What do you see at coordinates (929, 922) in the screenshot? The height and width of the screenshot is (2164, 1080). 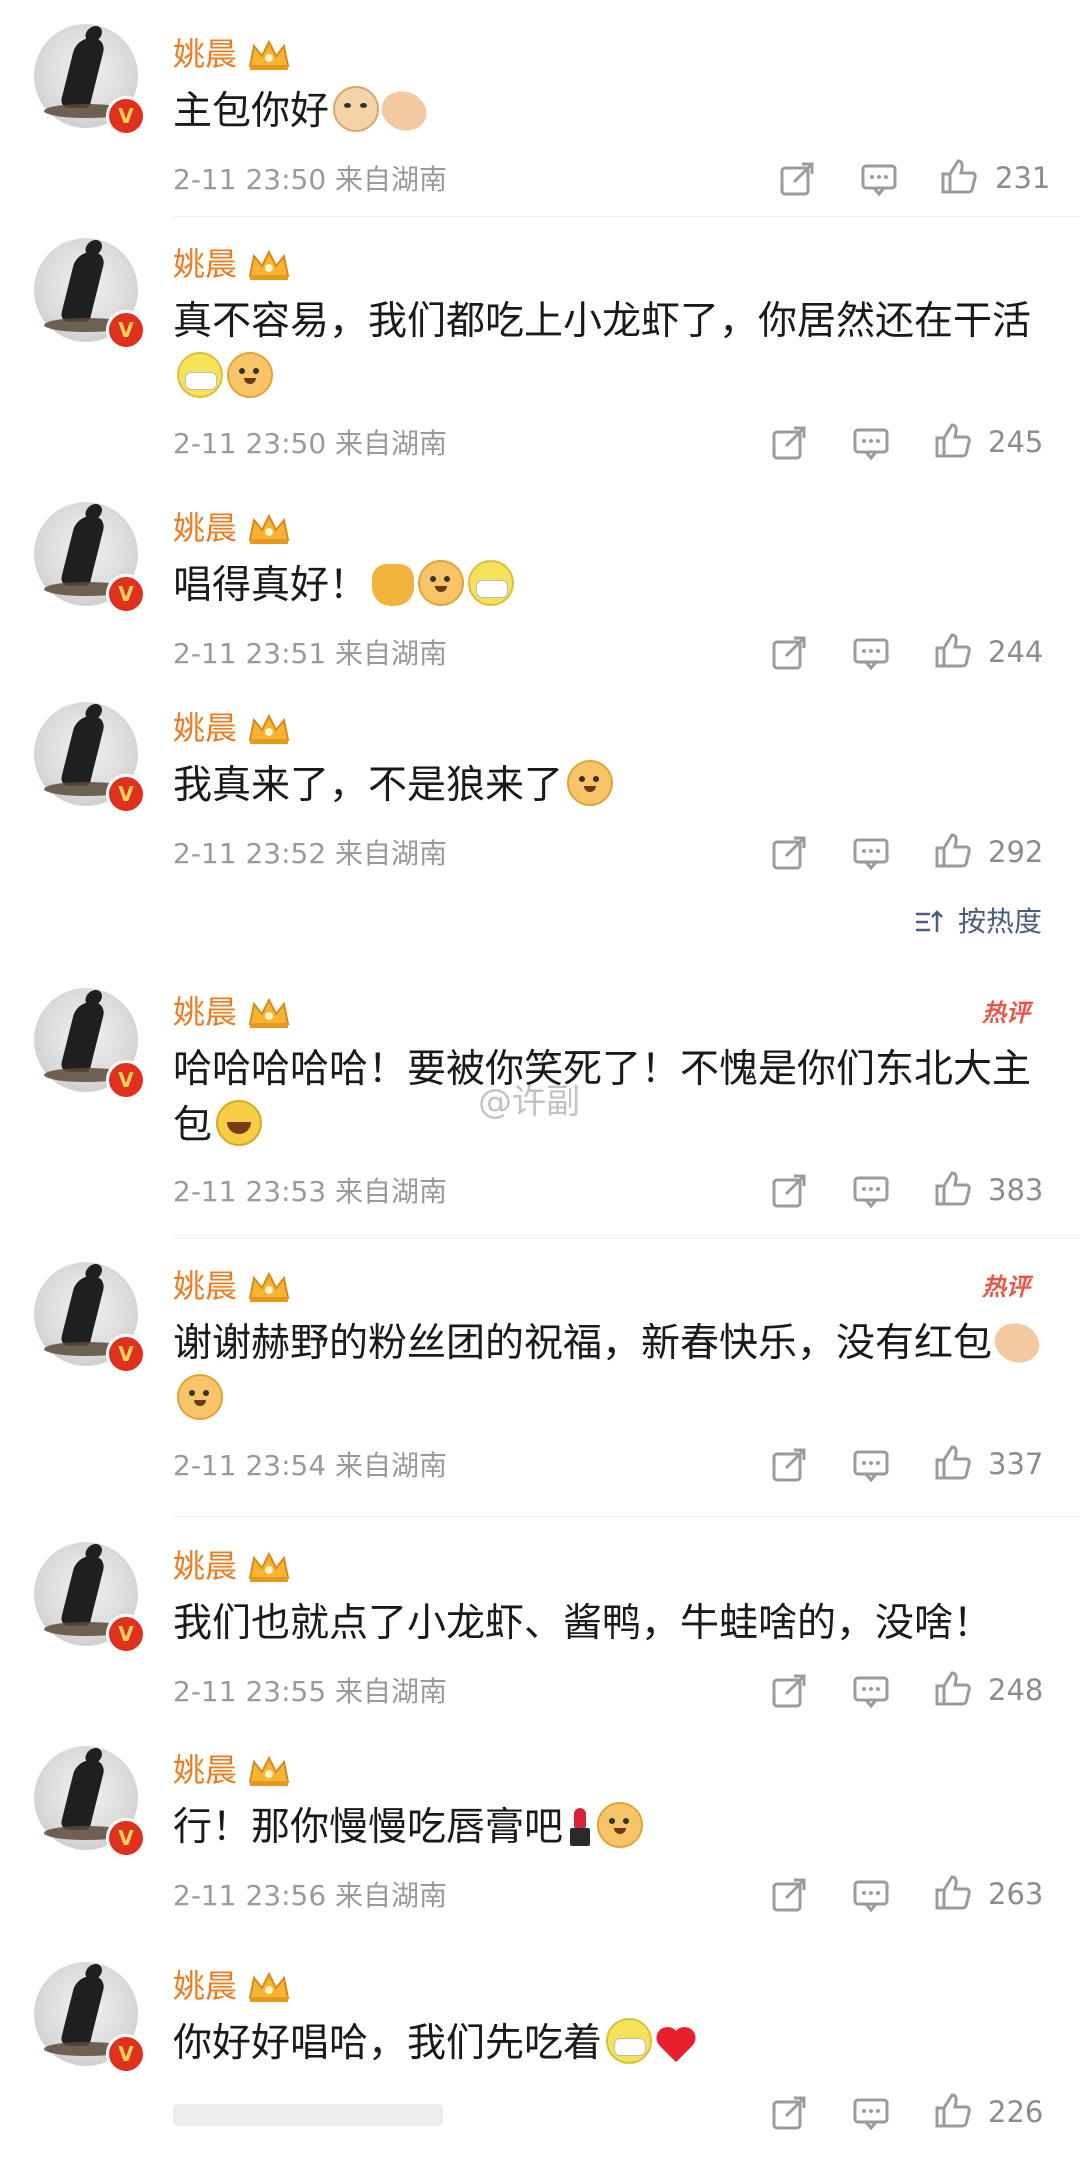 I see `sort-icon` at bounding box center [929, 922].